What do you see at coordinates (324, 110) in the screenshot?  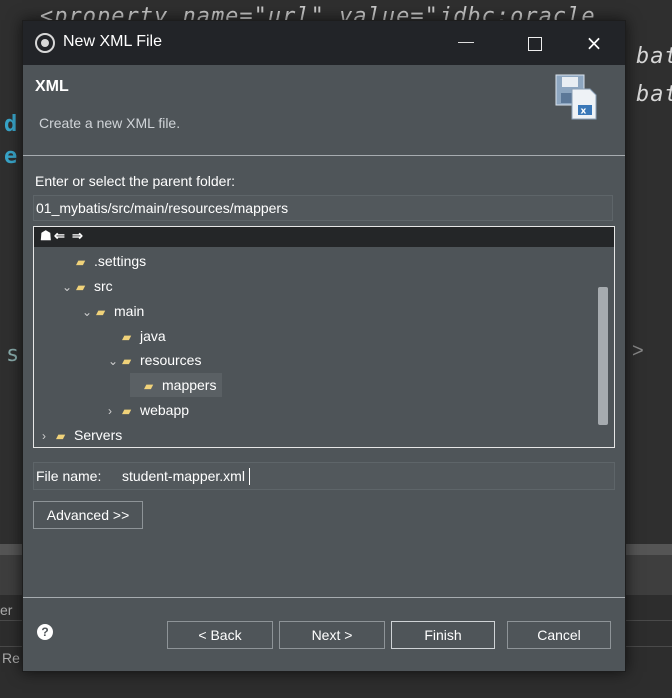 I see `wizard-banner: XML Create a new XML file. x` at bounding box center [324, 110].